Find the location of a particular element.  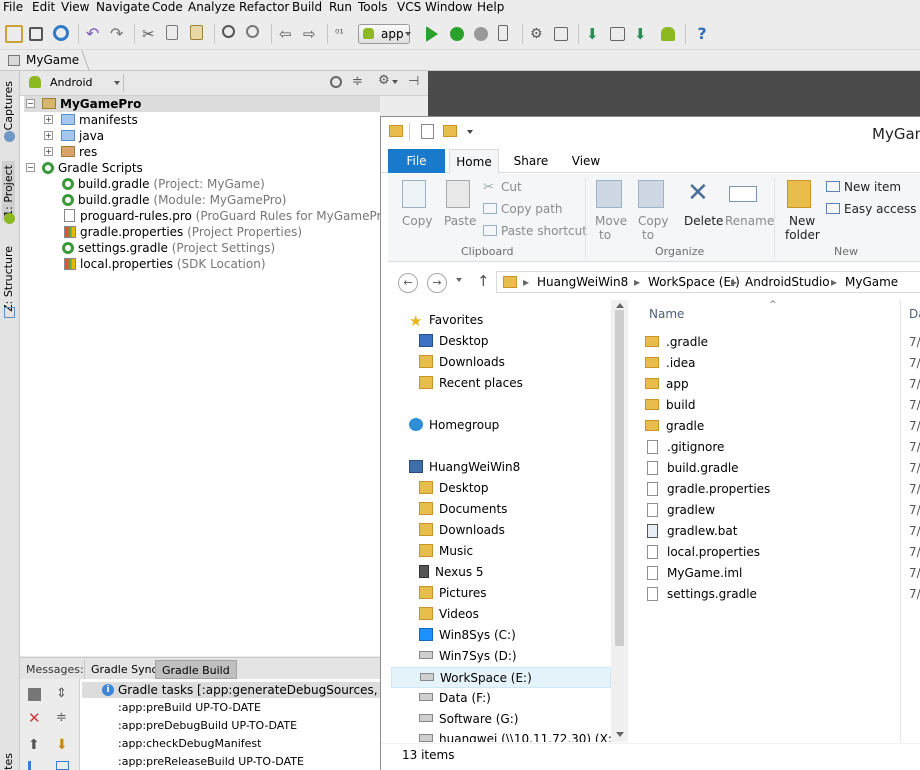

copy-button: Copy is located at coordinates (417, 221).